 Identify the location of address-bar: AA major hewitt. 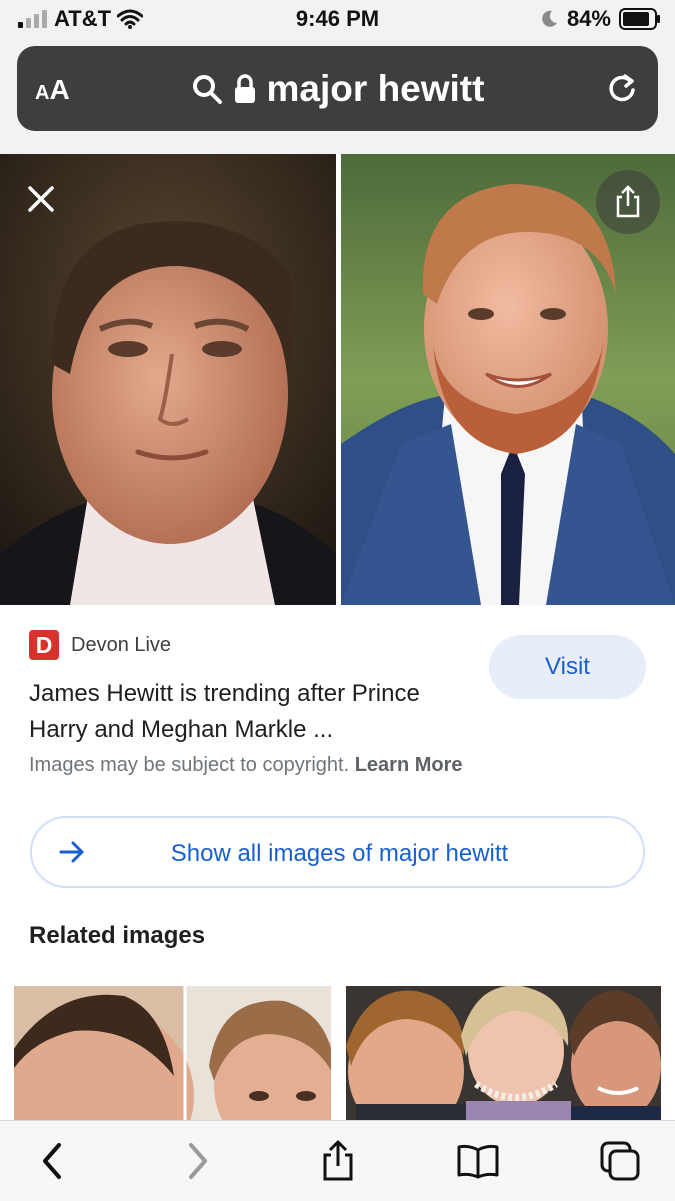
(337, 88).